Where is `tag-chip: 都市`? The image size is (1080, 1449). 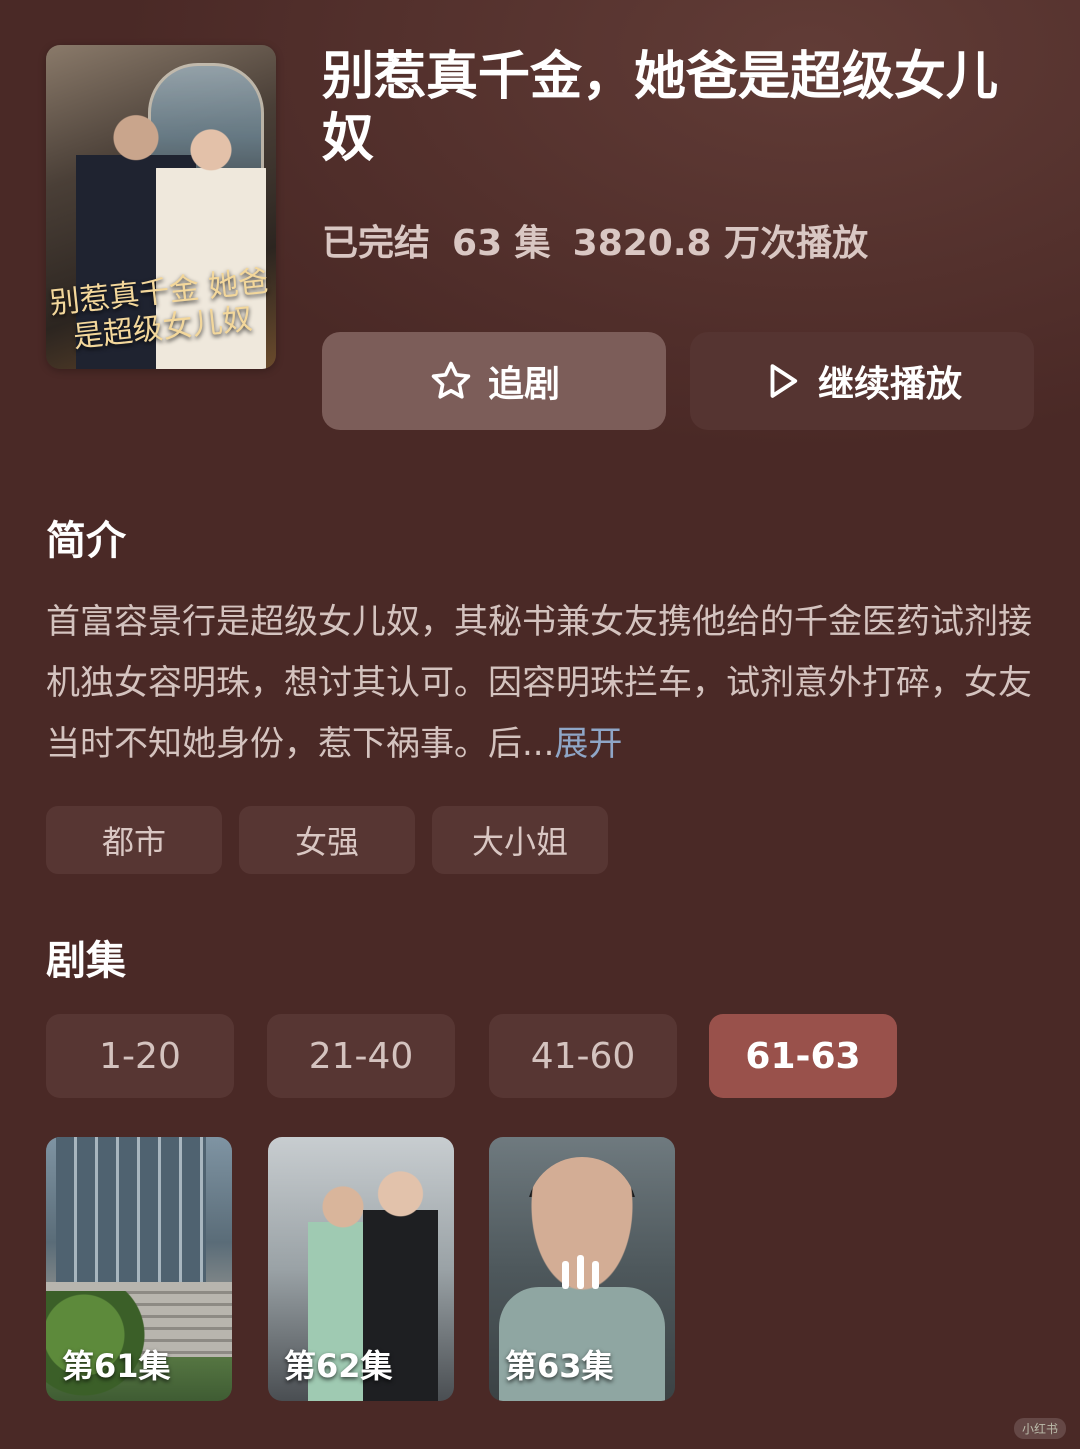 tag-chip: 都市 is located at coordinates (134, 840).